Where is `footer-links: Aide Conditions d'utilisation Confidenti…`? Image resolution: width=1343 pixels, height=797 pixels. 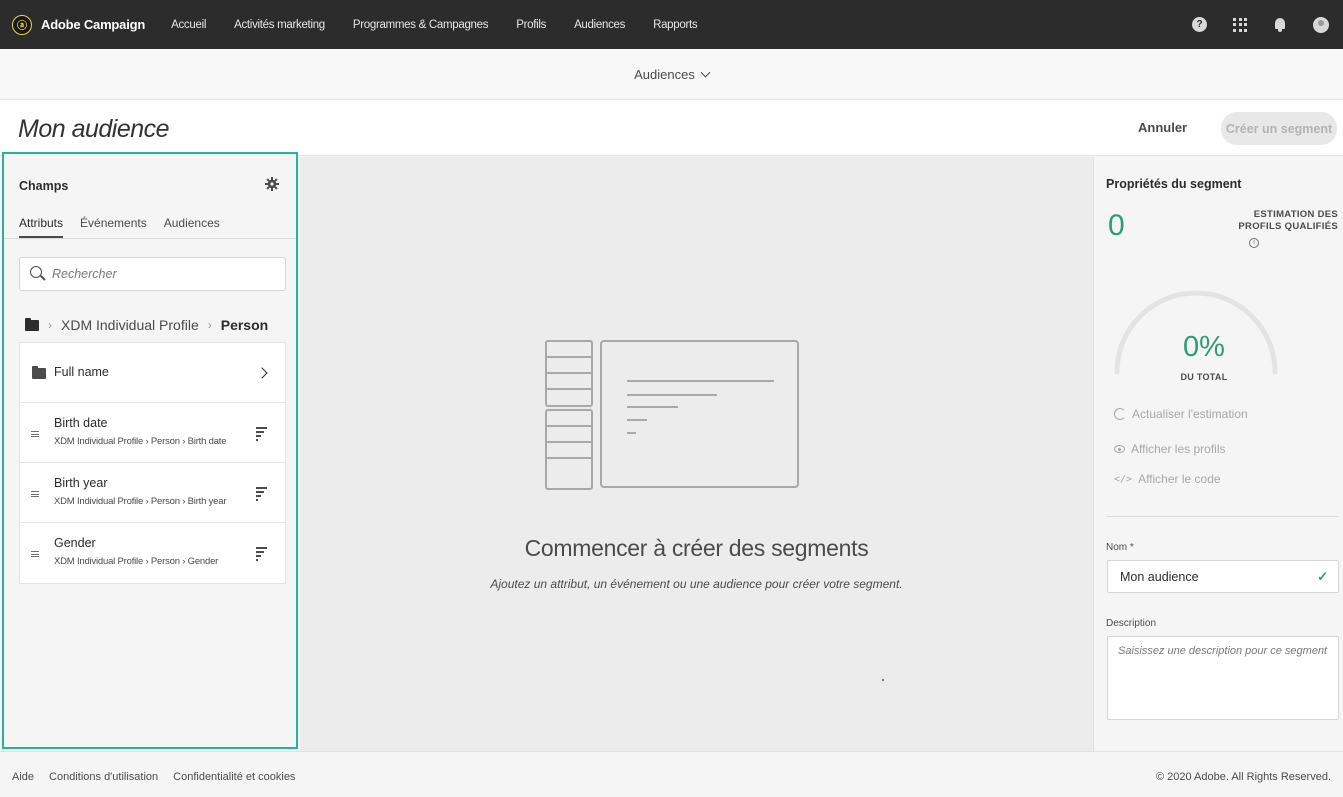
footer-links: Aide Conditions d'utilisation Confidenti… is located at coordinates (153, 777).